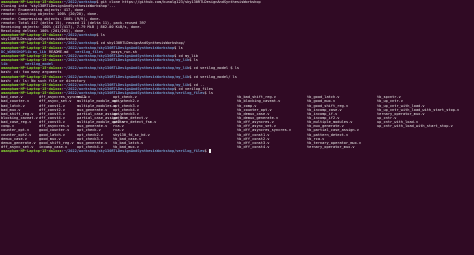  What do you see at coordinates (39, 64) in the screenshot?
I see `directory-entry: verilog_model` at bounding box center [39, 64].